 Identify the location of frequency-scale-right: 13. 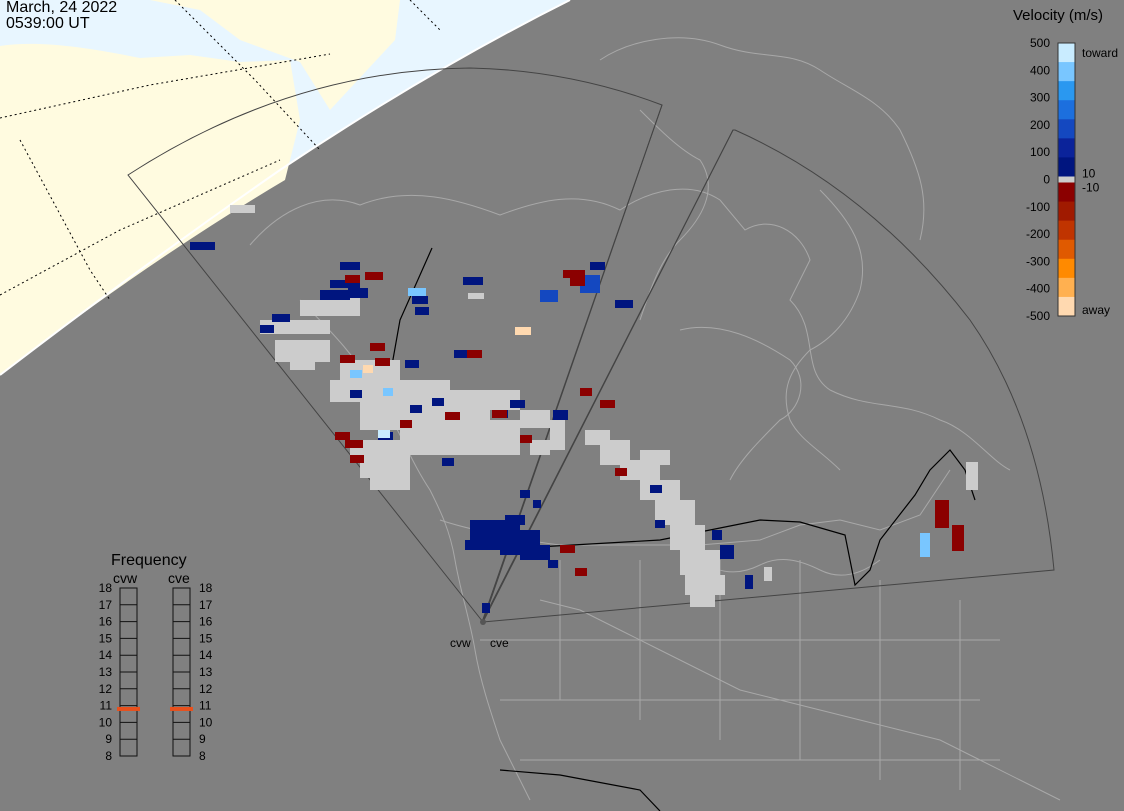
(206, 672).